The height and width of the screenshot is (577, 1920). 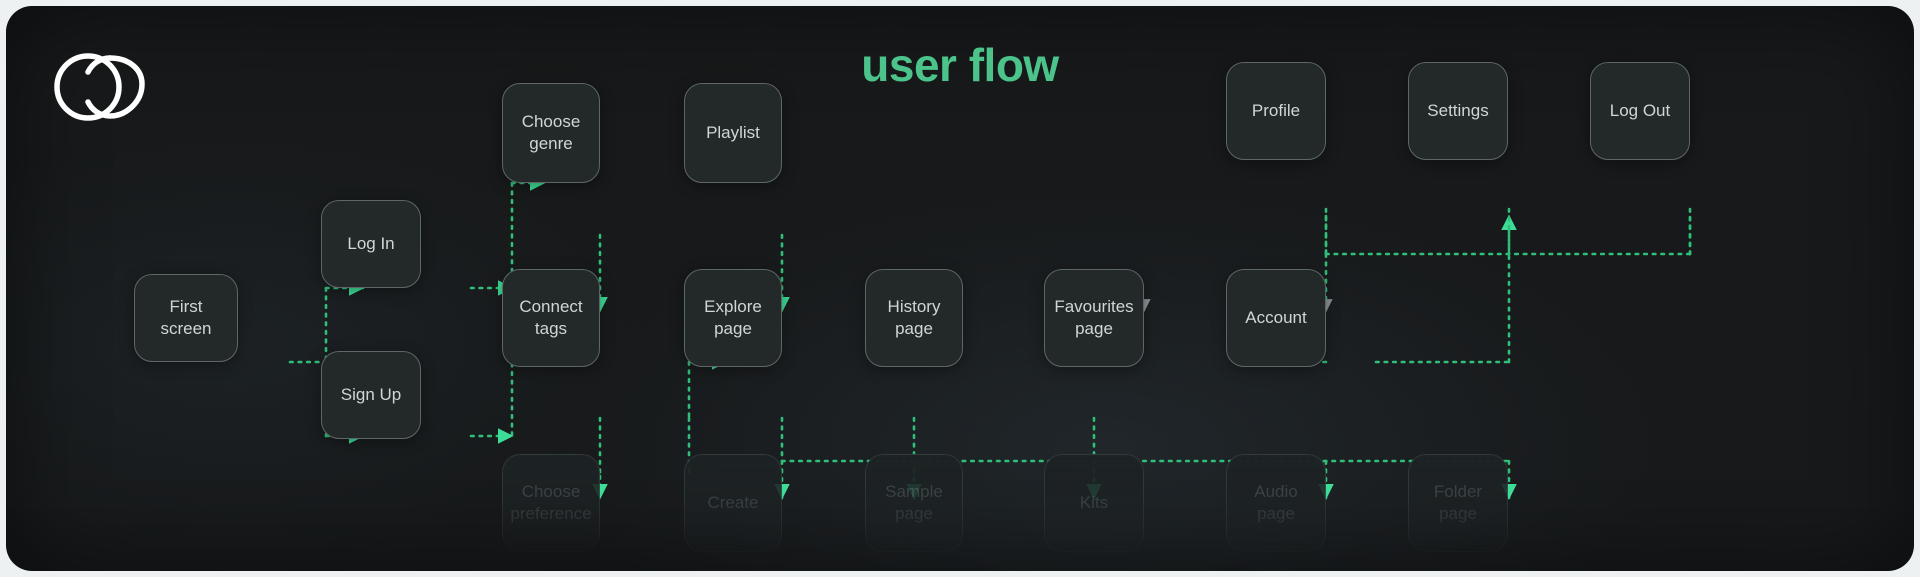 I want to click on flow-node-choose-preference: Choose preference, so click(x=551, y=503).